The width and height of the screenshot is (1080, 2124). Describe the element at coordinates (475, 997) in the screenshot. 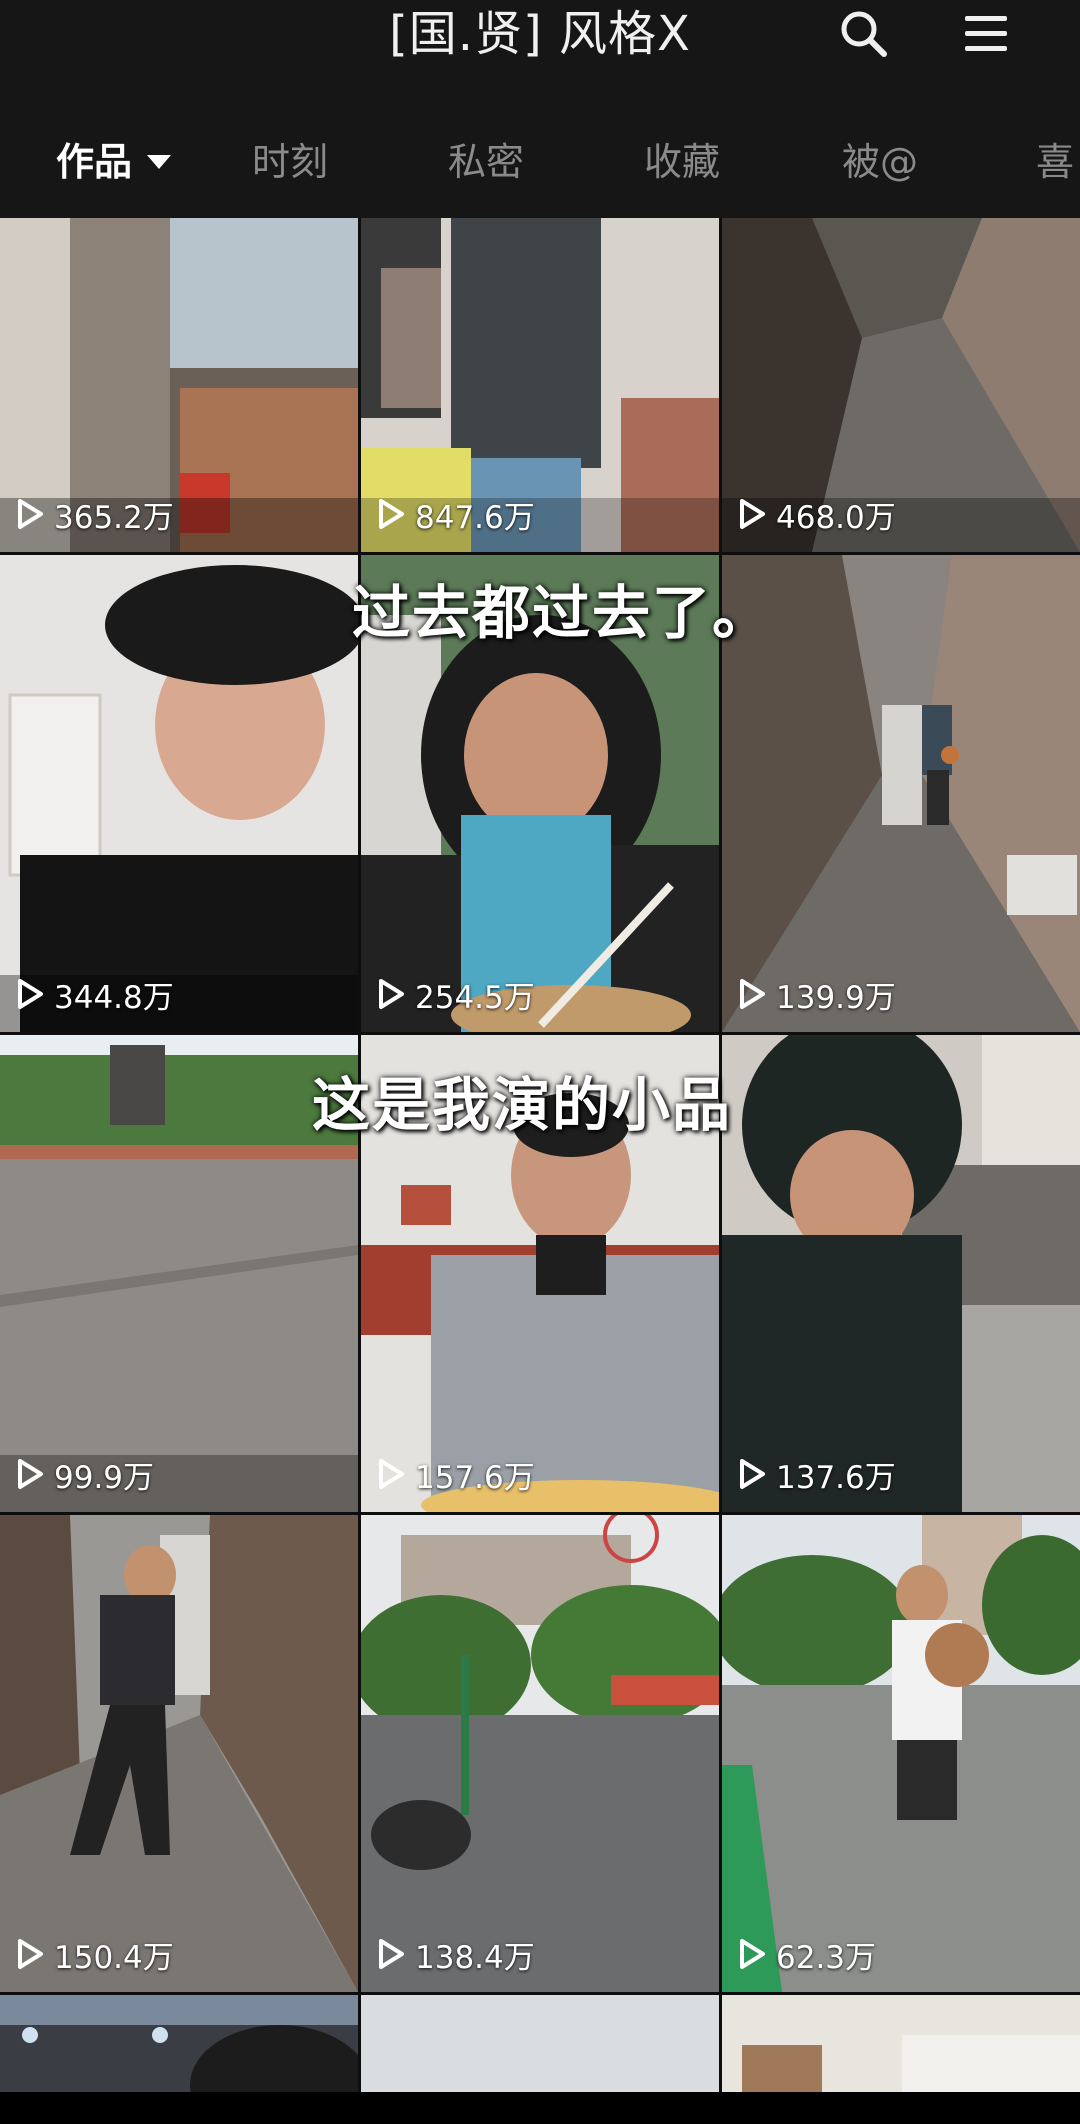

I see `view-count-text: 254.5万` at that location.